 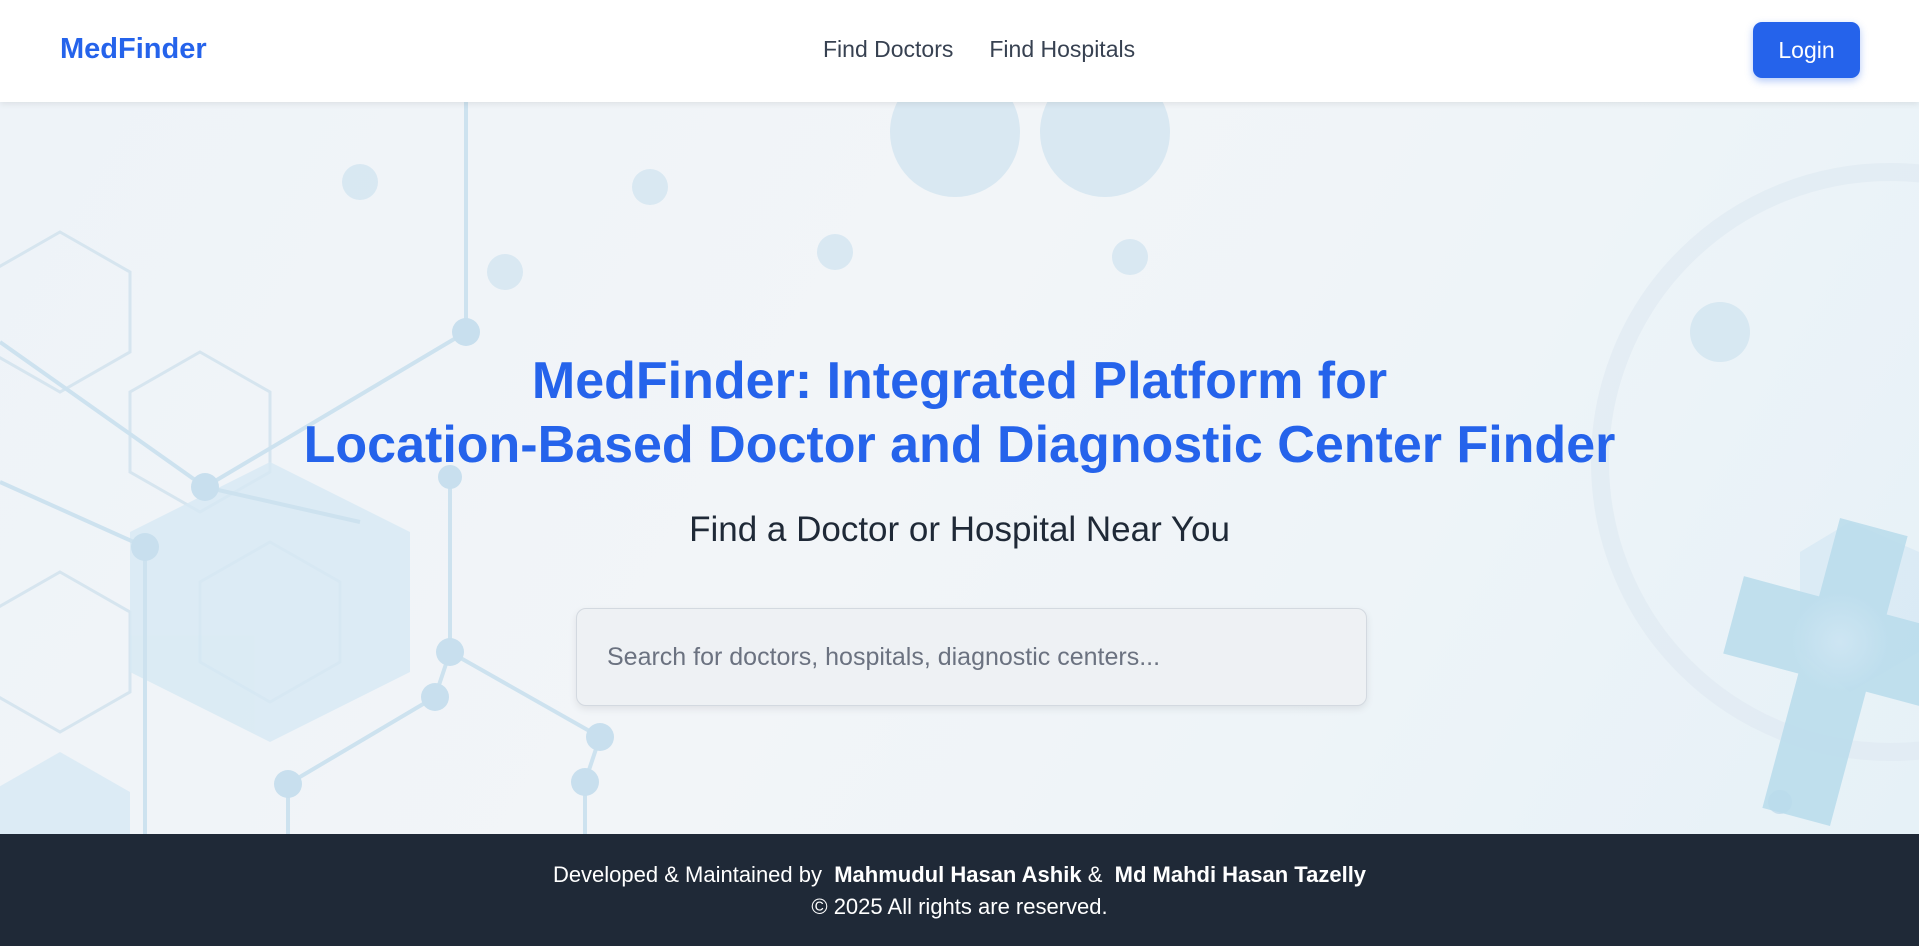 What do you see at coordinates (971, 657) in the screenshot?
I see `search-input` at bounding box center [971, 657].